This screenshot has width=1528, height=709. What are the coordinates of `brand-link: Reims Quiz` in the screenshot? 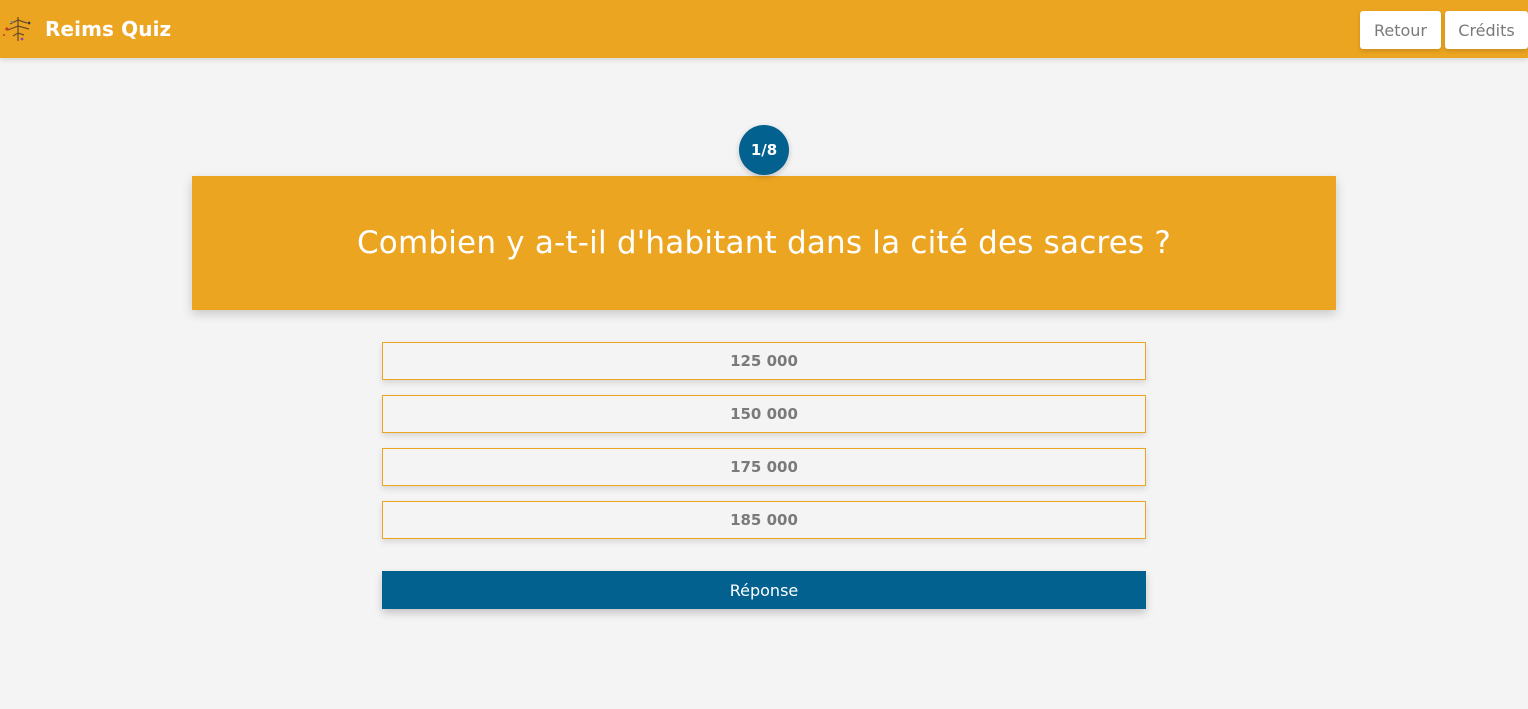 It's located at (85, 29).